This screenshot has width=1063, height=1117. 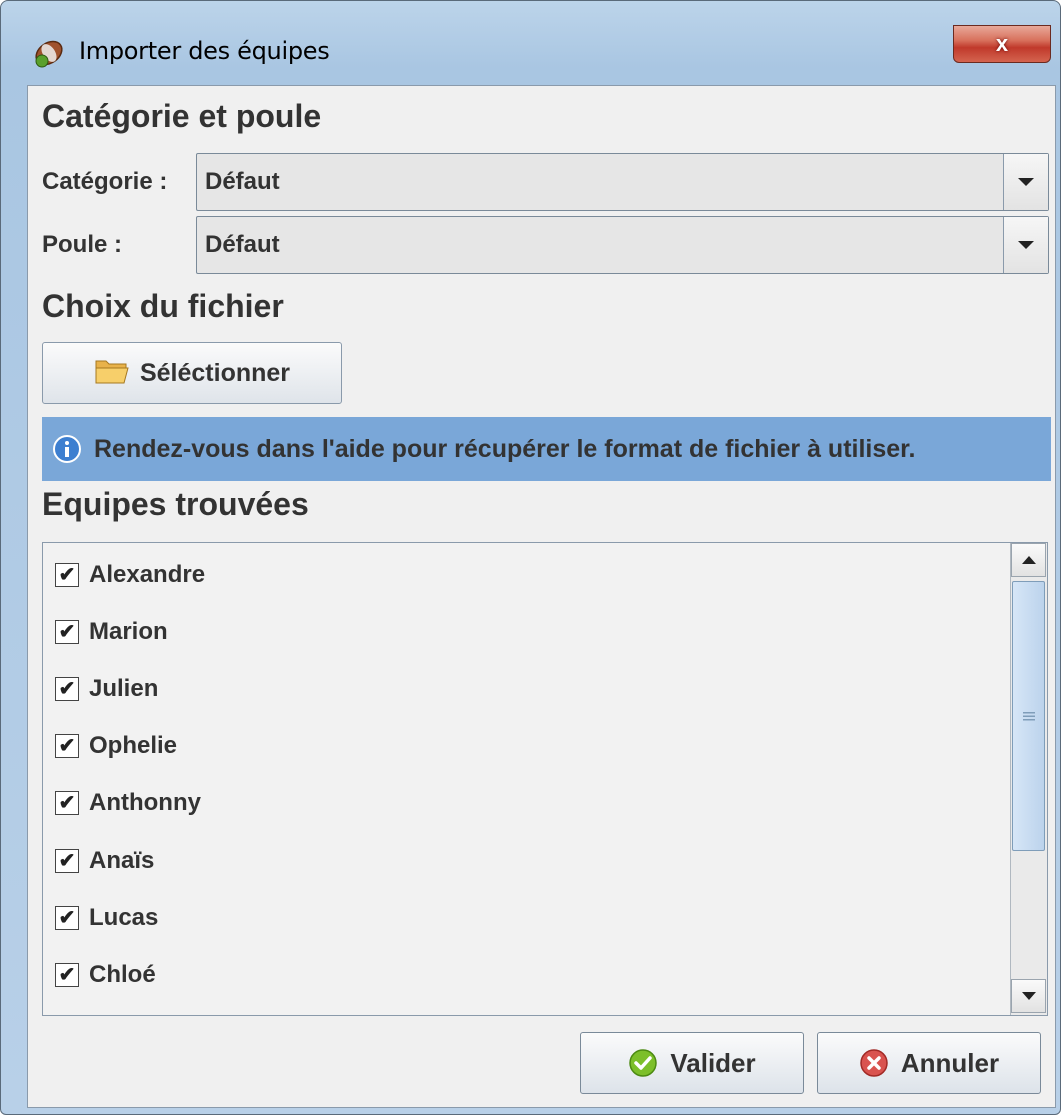 I want to click on pool-label: Poule :, so click(x=82, y=244).